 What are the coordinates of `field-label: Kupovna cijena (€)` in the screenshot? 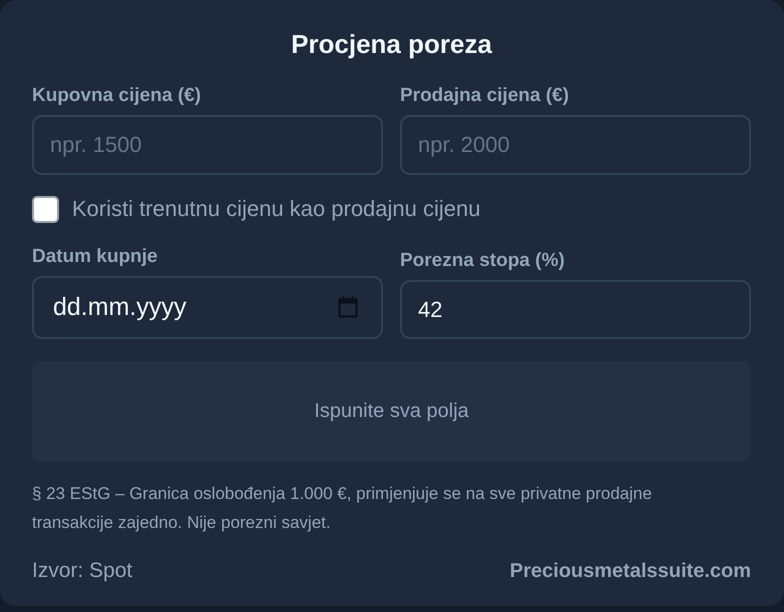 It's located at (116, 96).